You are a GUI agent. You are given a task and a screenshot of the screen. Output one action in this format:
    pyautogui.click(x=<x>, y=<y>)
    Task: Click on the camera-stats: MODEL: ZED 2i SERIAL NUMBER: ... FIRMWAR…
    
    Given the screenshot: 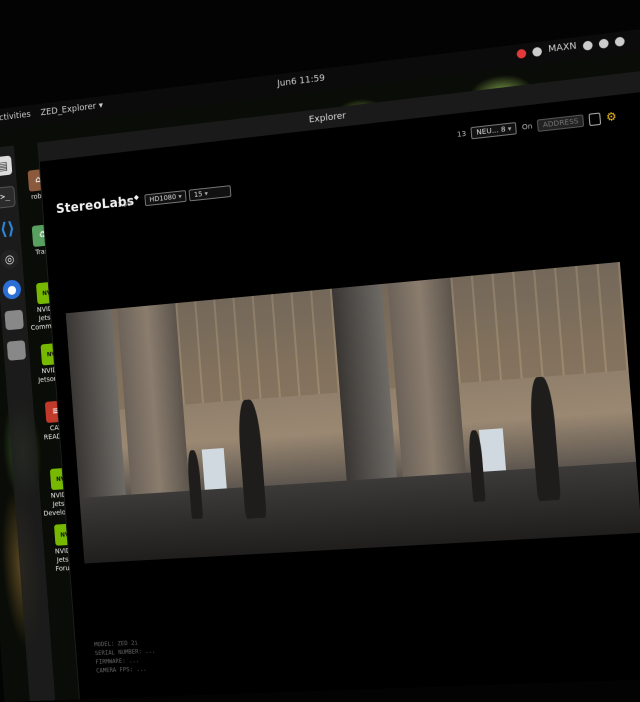 What is the action you would take?
    pyautogui.click(x=125, y=656)
    